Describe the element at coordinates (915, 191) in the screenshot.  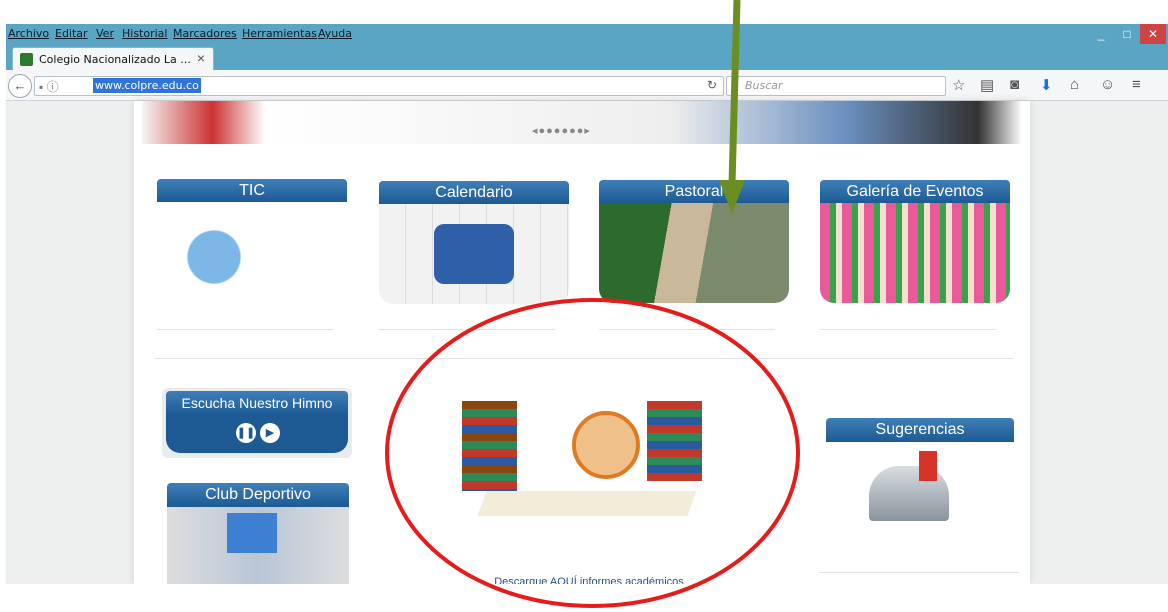
I see `card-header-galeria: Galería de Eventos` at that location.